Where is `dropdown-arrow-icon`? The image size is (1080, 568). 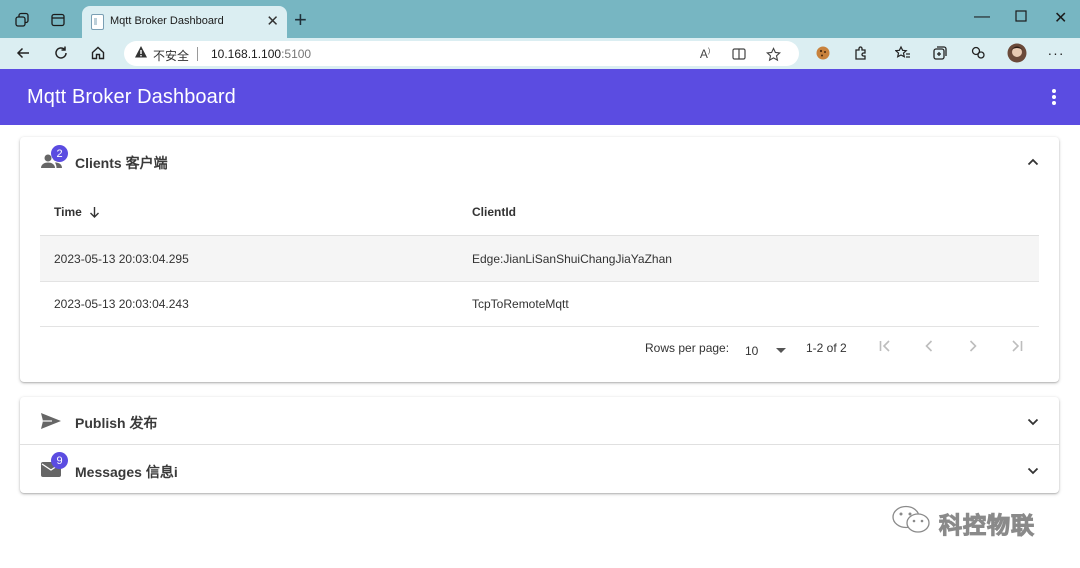
dropdown-arrow-icon is located at coordinates (780, 350).